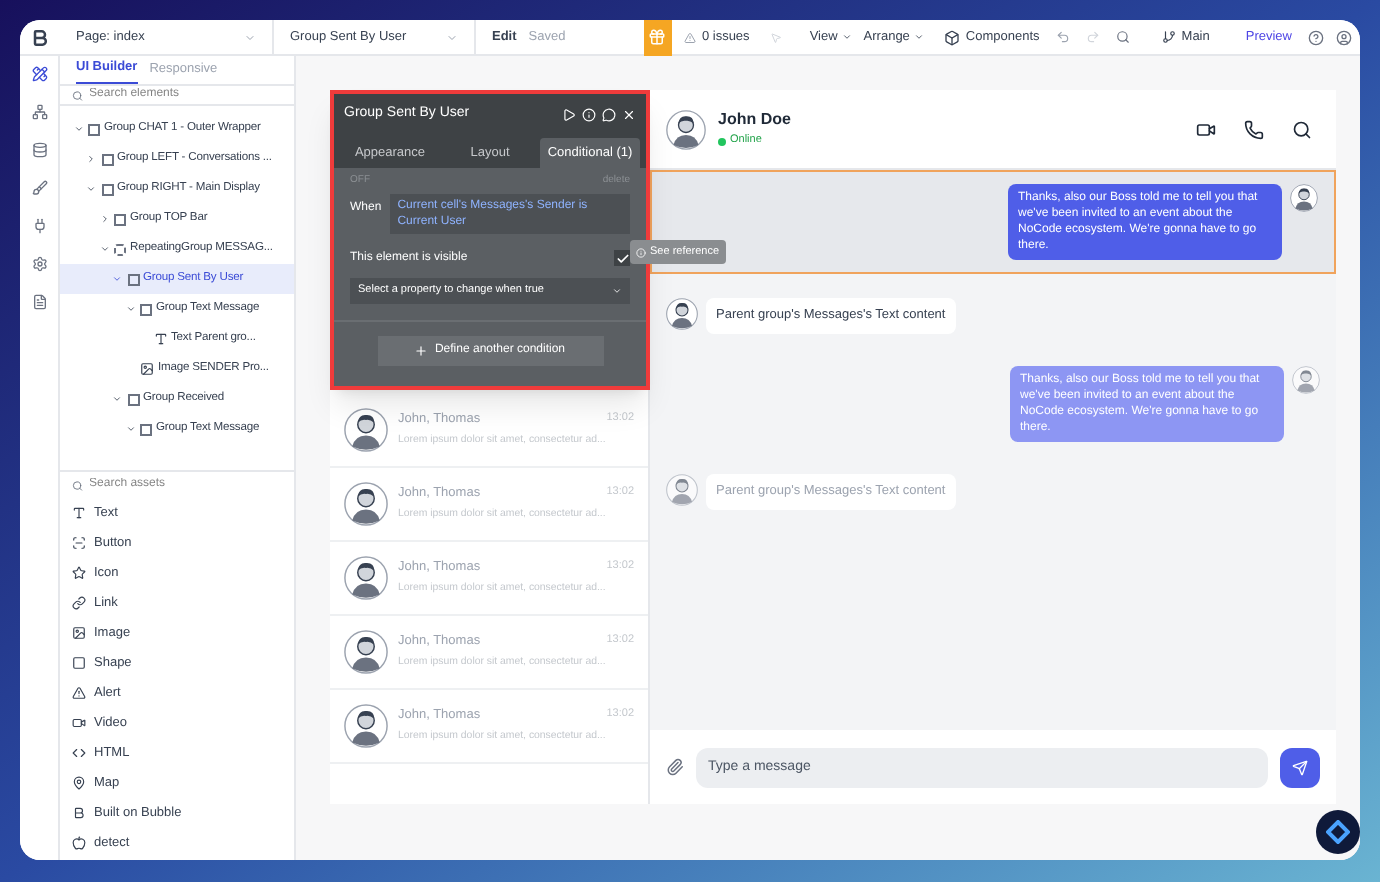 The image size is (1380, 882). What do you see at coordinates (39, 150) in the screenshot?
I see `database-icon` at bounding box center [39, 150].